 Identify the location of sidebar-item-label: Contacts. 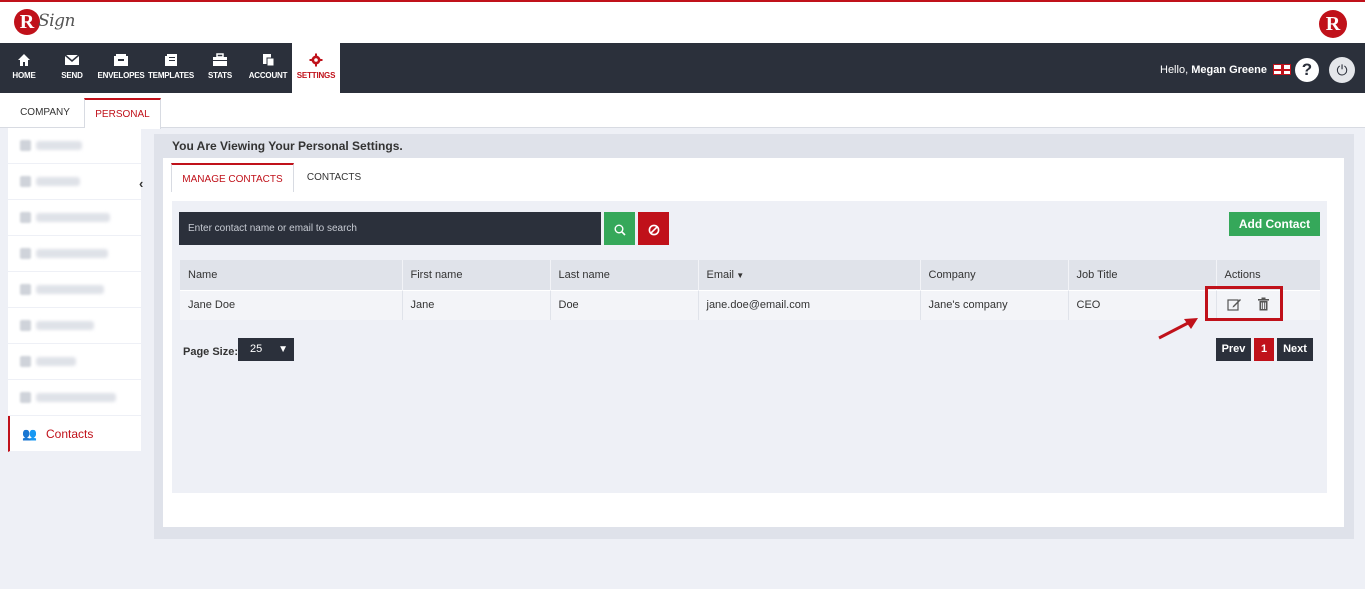
(70, 434).